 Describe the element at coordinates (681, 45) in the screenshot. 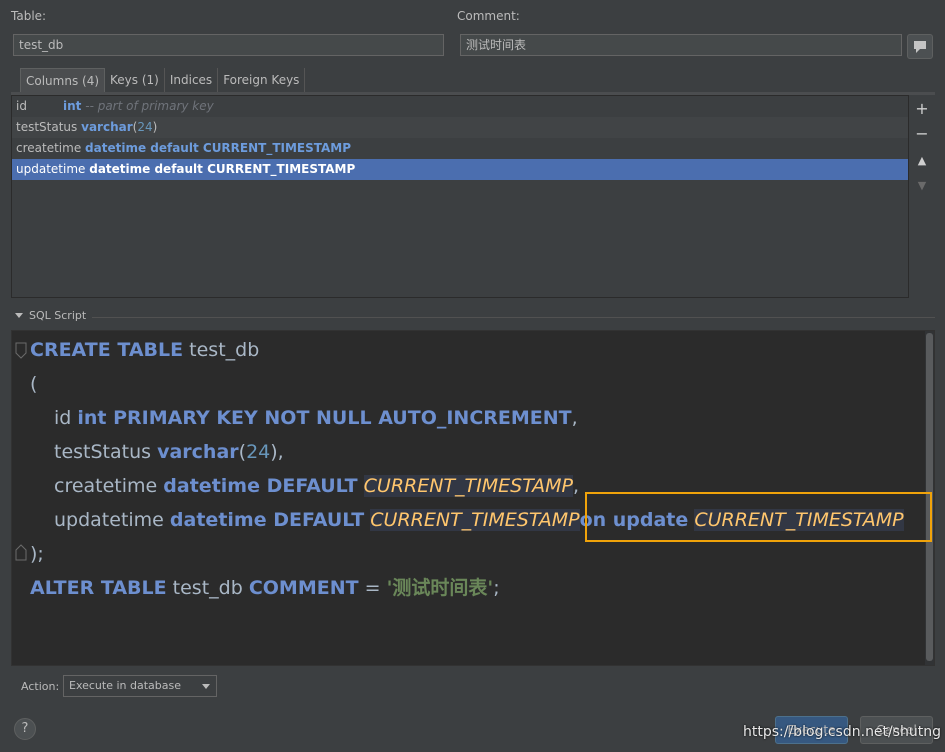

I see `comment-input: 测试时间表` at that location.